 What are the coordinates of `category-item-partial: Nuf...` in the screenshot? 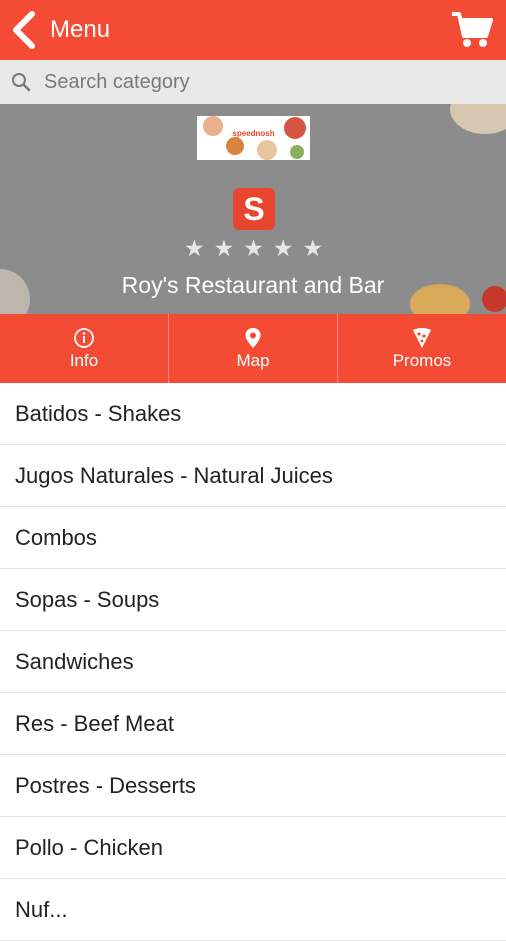 It's located at (253, 910).